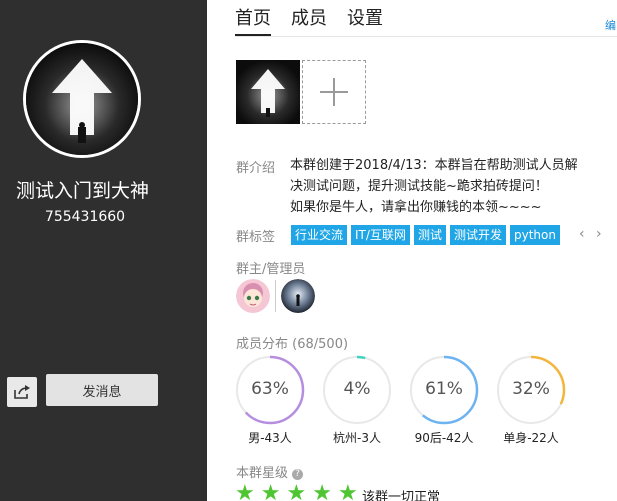 Image resolution: width=617 pixels, height=501 pixels. I want to click on distribution-label: 成员分布 (68/500), so click(292, 342).